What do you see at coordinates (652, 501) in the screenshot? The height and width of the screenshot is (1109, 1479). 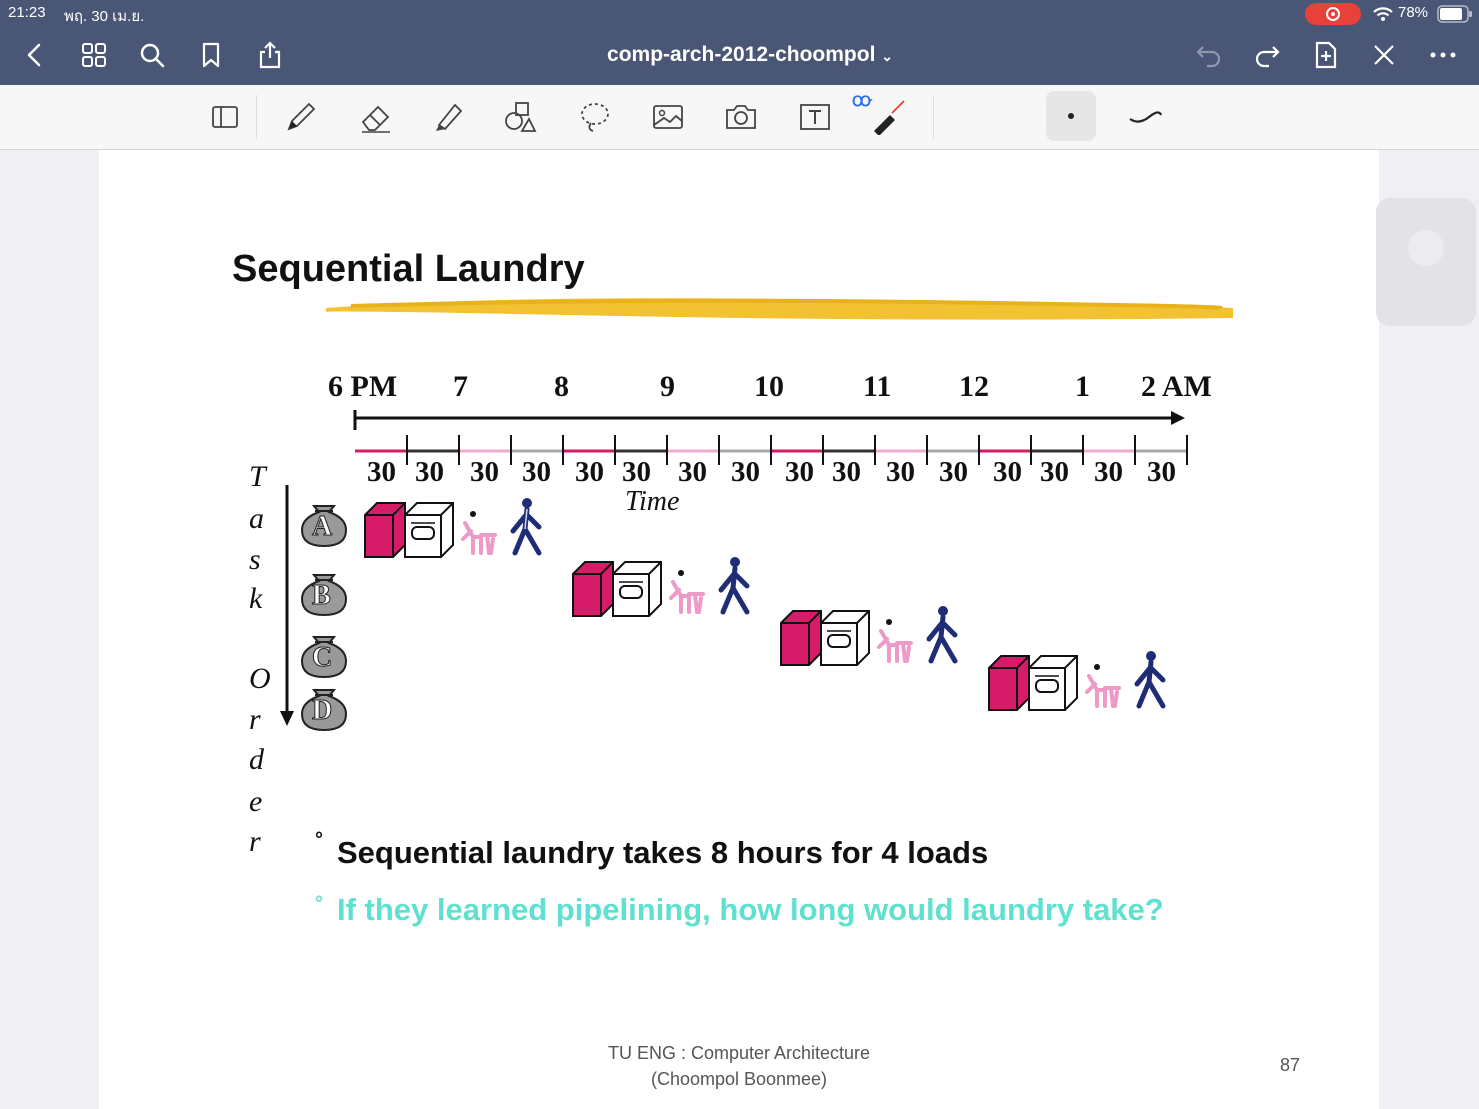 I see `time-axis-label: Time` at bounding box center [652, 501].